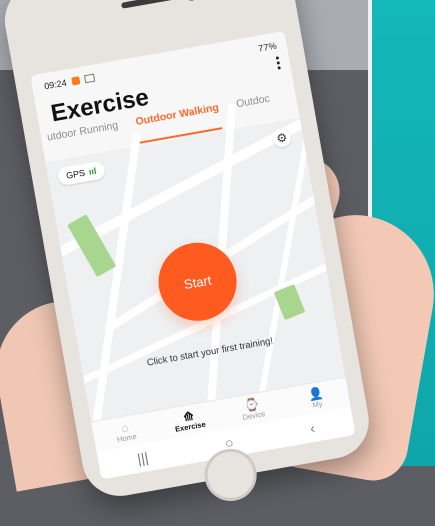  I want to click on status-right: 77%, so click(268, 47).